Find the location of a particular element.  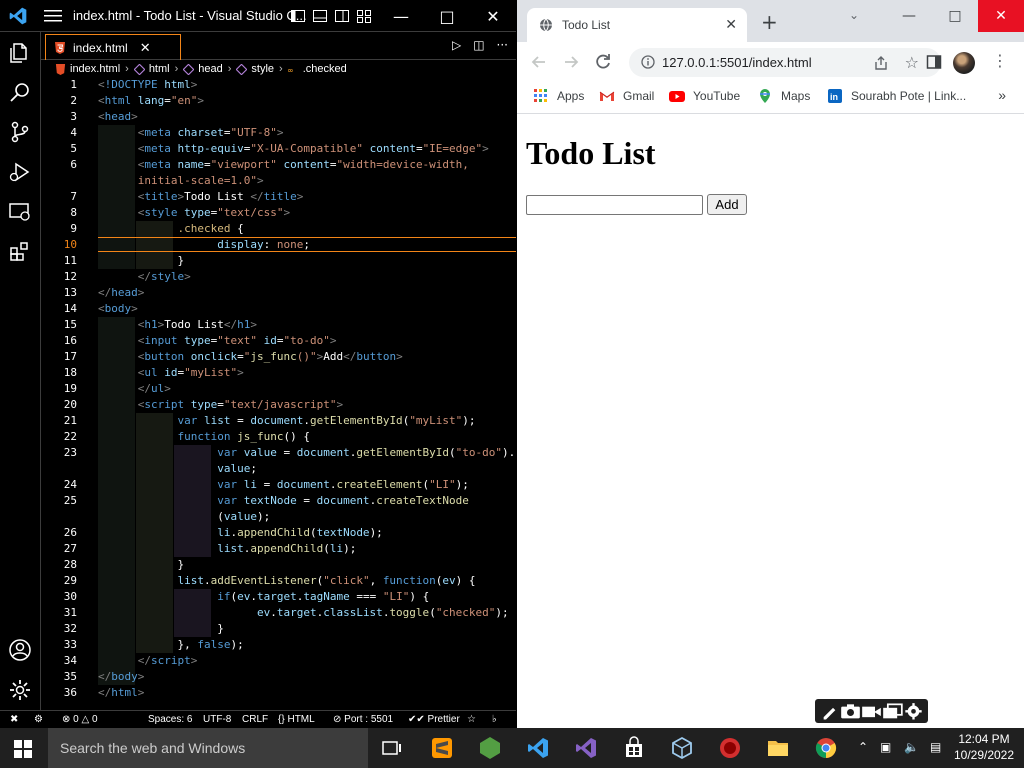

clock-time: 12:04 PM is located at coordinates (984, 739).